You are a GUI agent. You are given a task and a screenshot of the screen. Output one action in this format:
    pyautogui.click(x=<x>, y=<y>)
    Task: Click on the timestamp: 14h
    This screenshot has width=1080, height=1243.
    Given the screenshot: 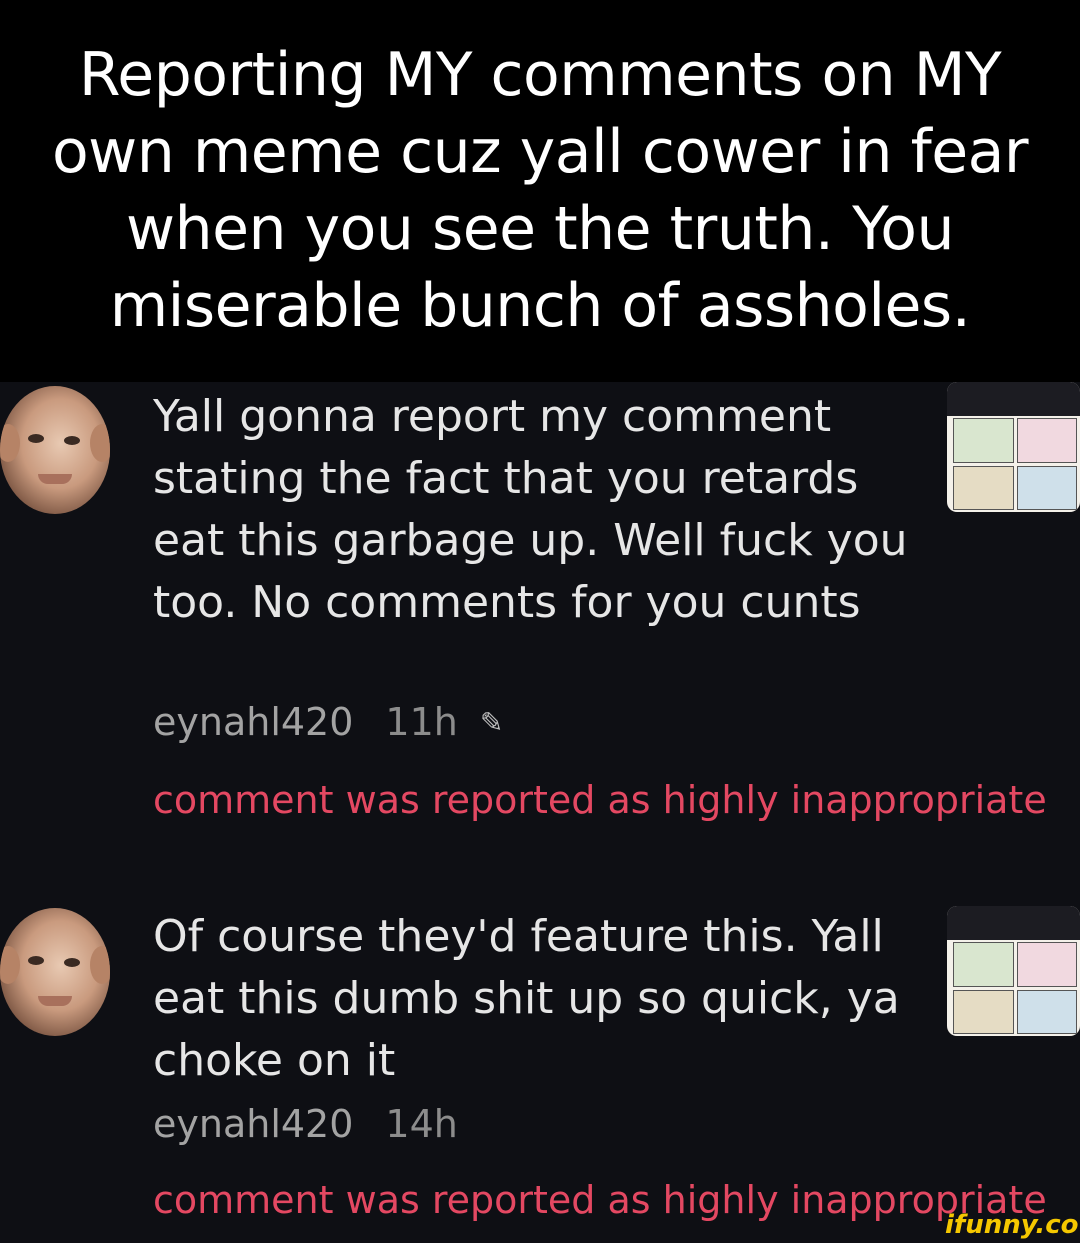 What is the action you would take?
    pyautogui.click(x=421, y=1124)
    